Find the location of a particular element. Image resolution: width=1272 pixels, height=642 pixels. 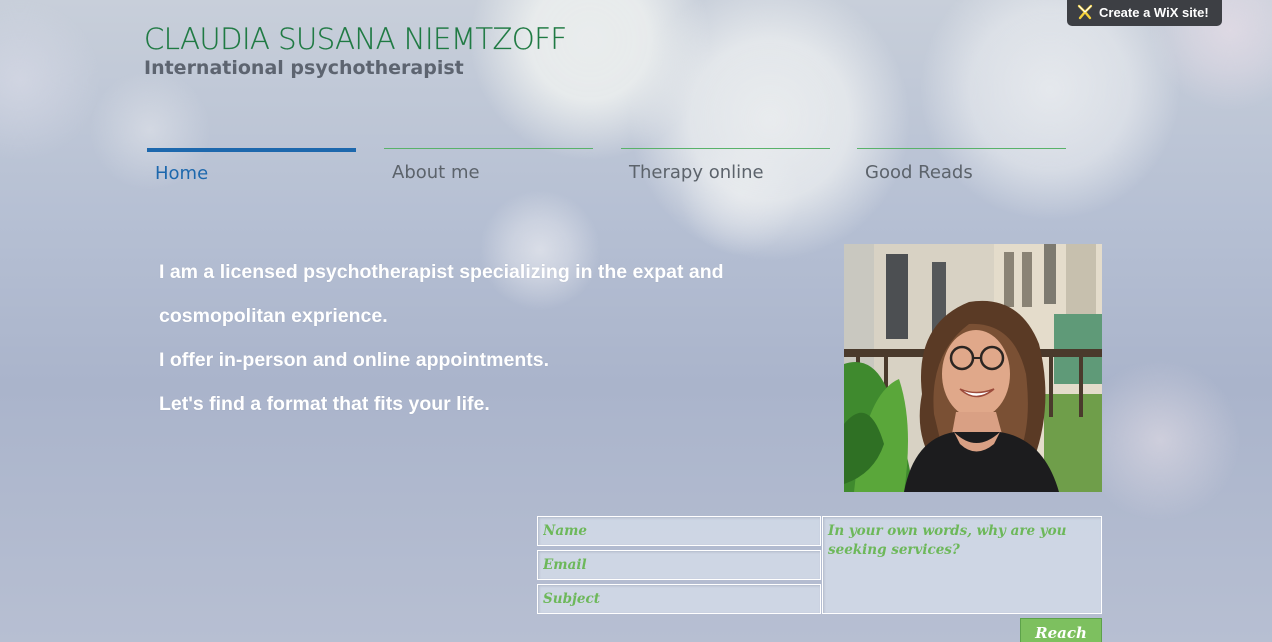

nav-item-label: Good Reads is located at coordinates (919, 172).